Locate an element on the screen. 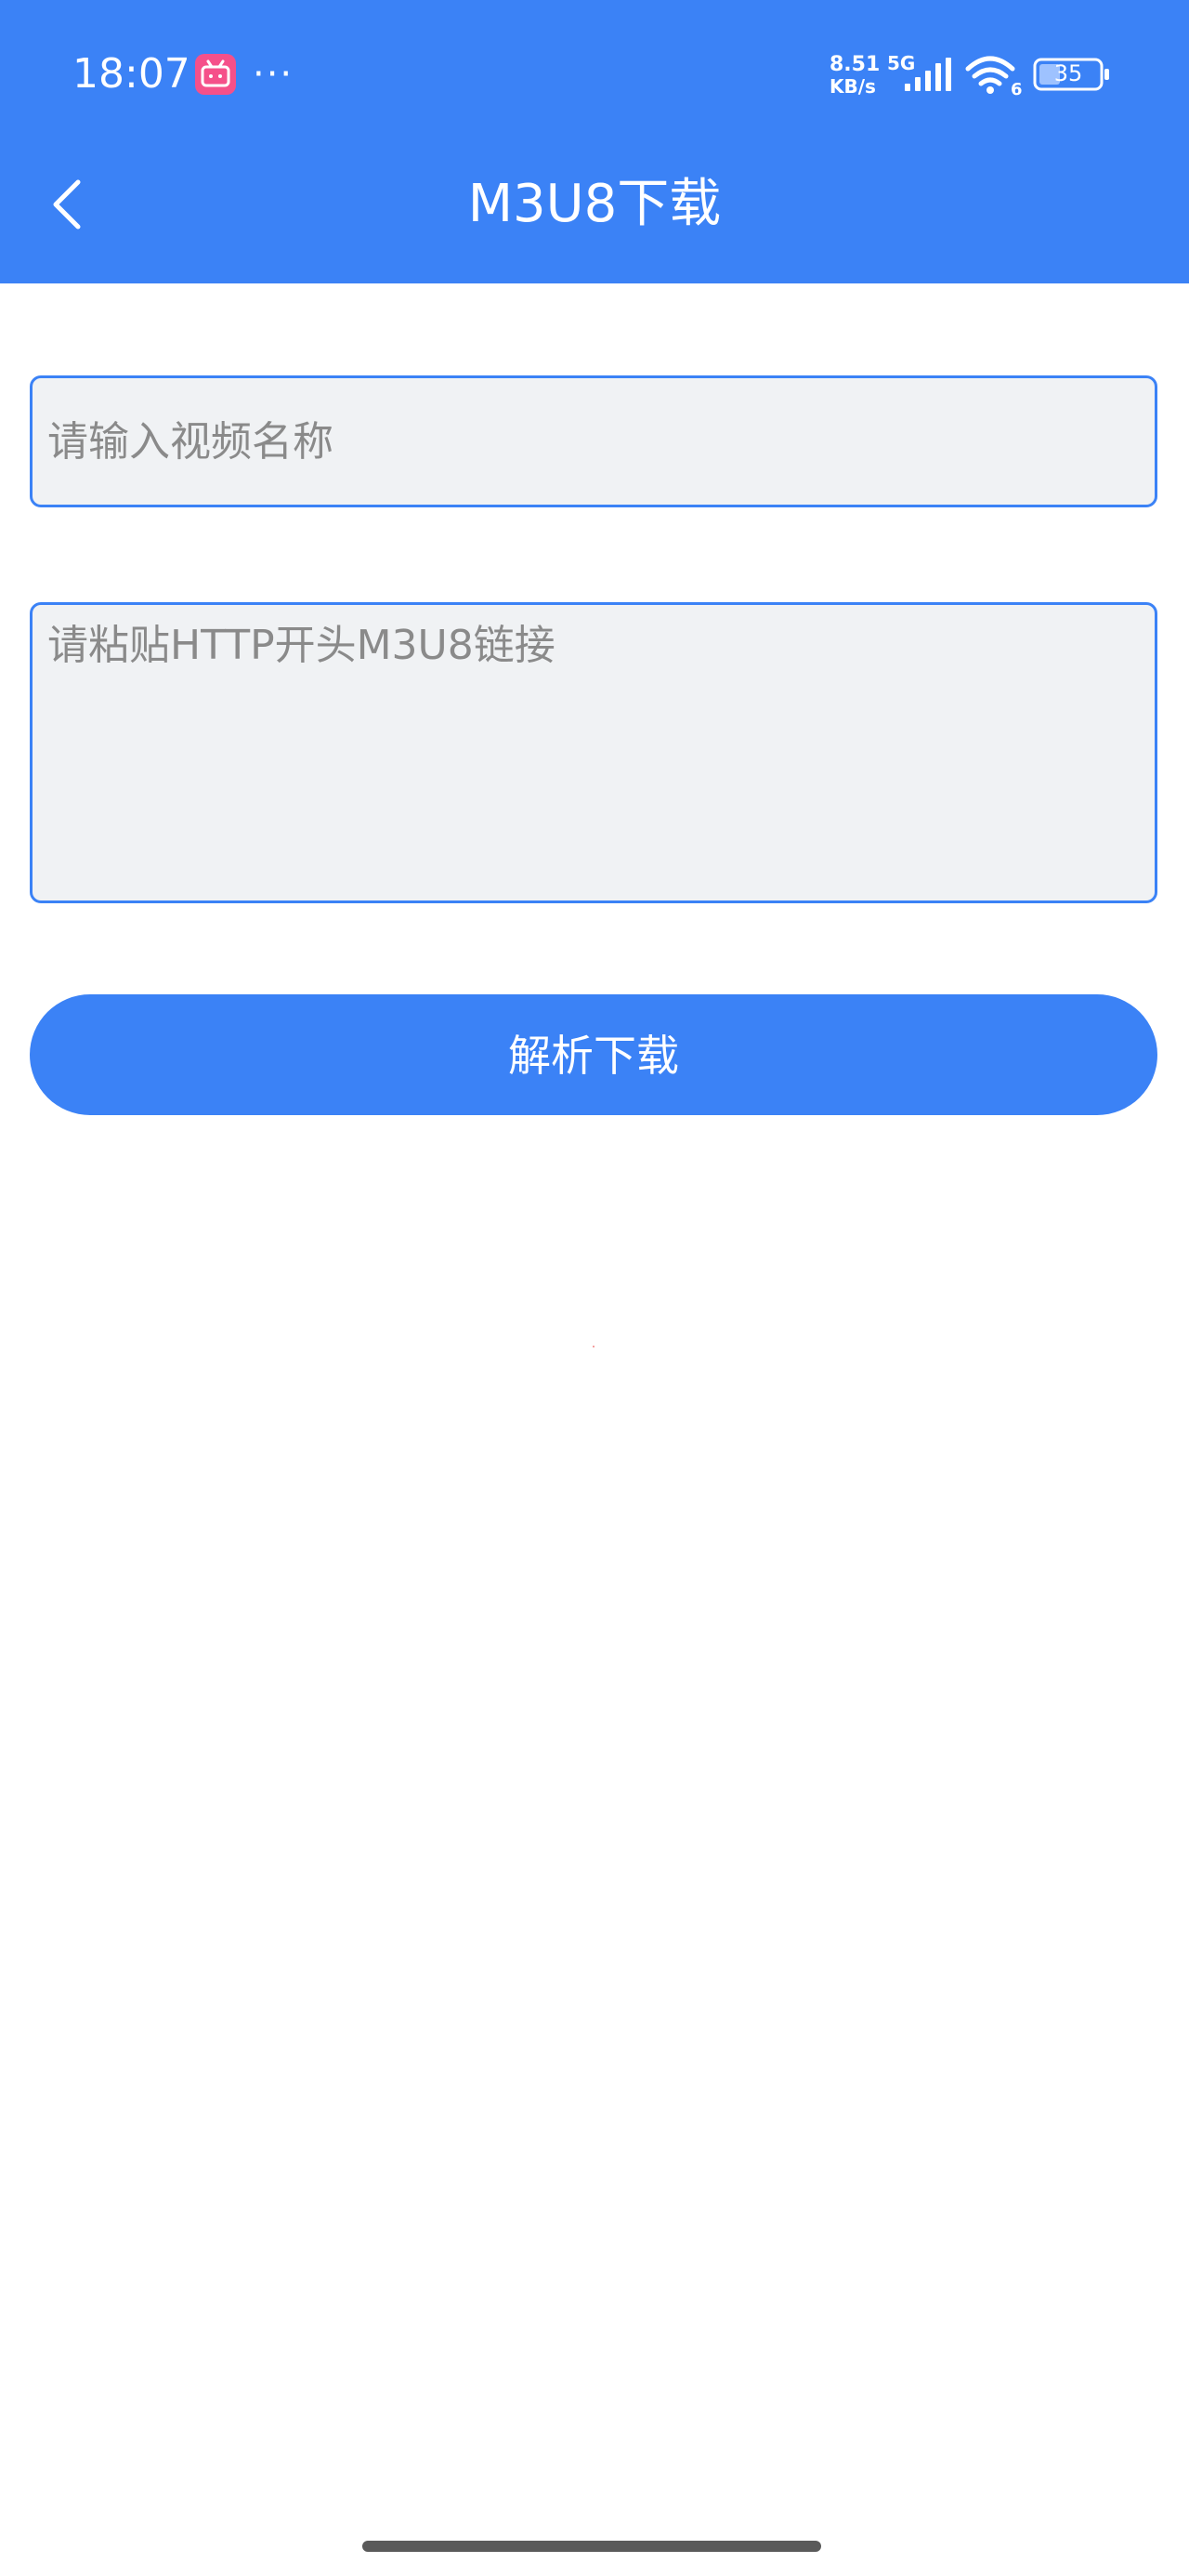 This screenshot has height=2576, width=1189. signal-icon is located at coordinates (928, 74).